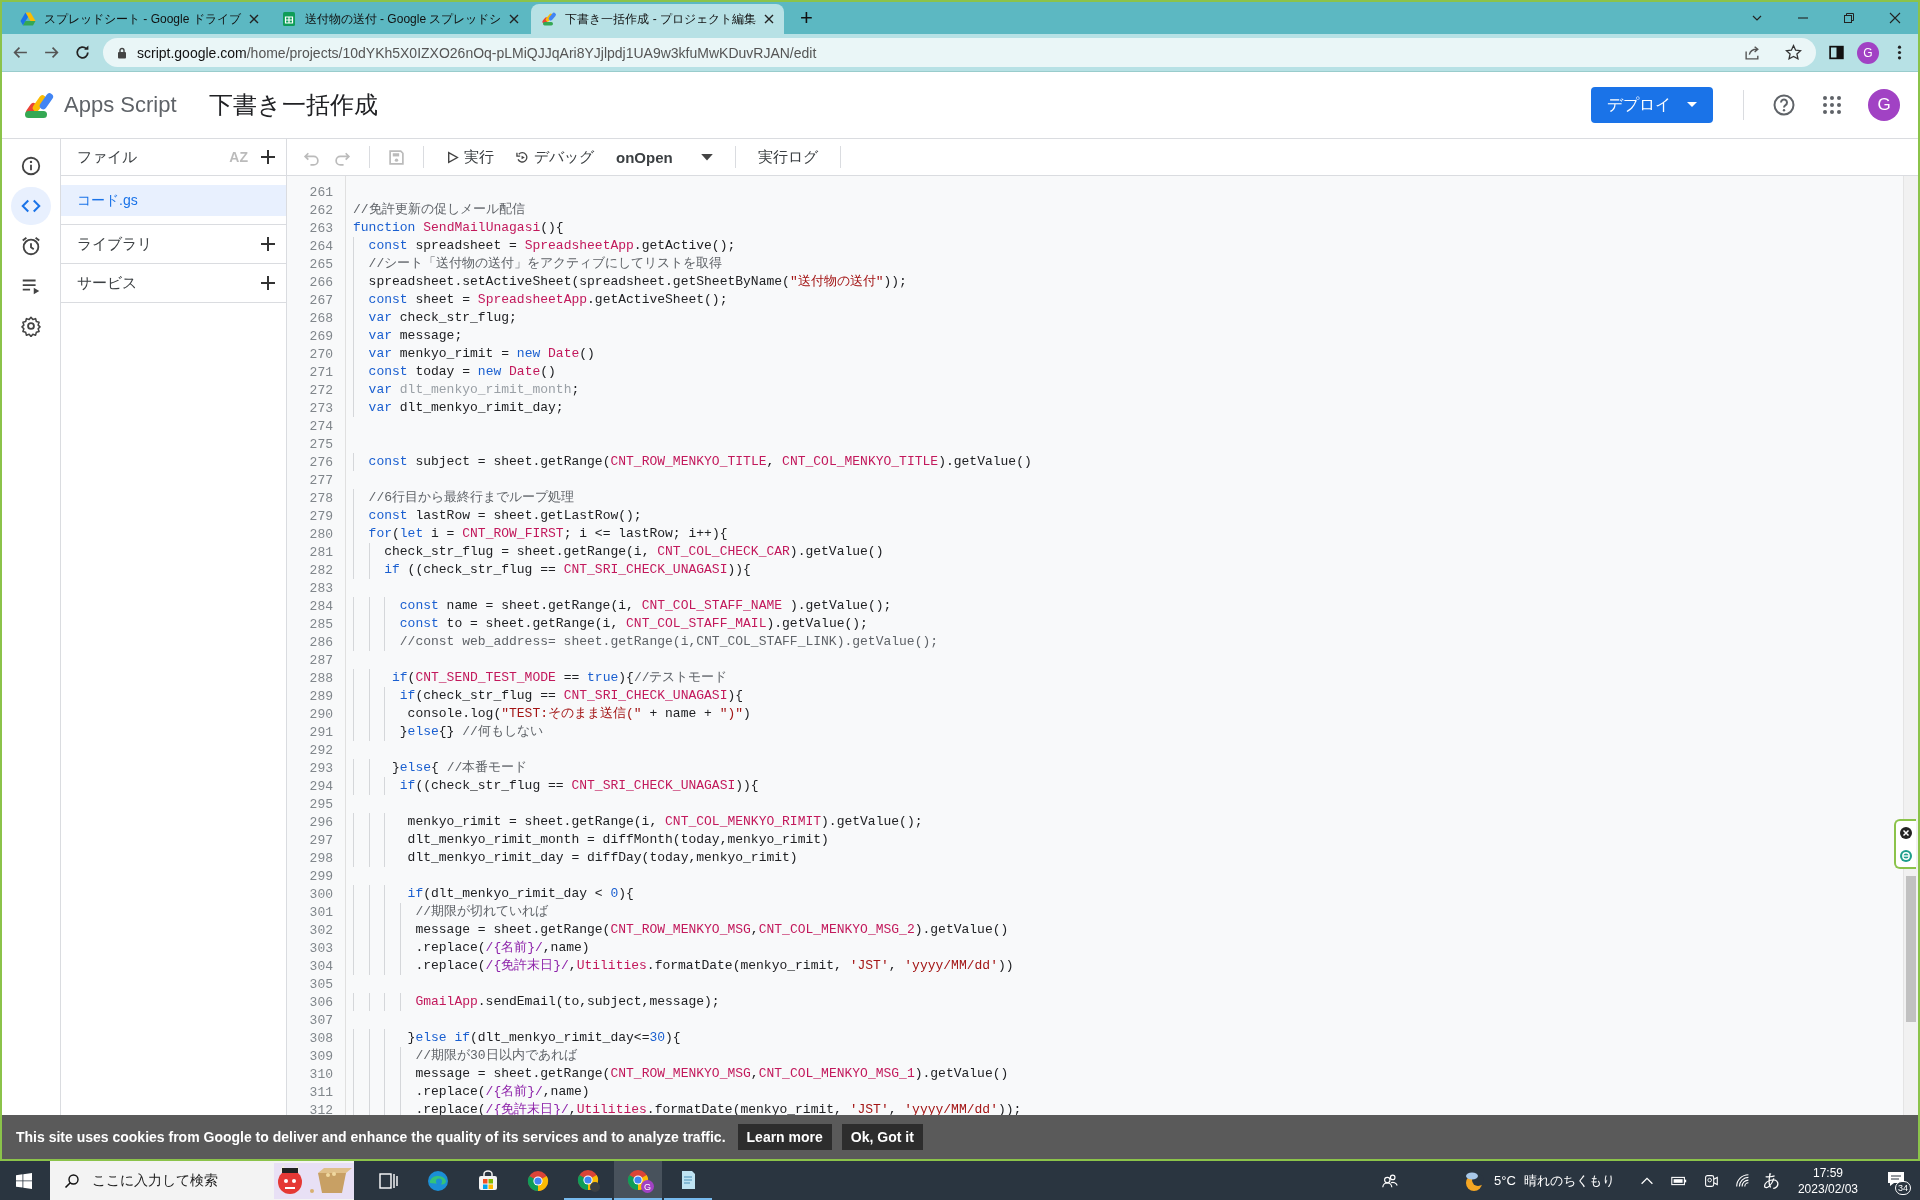  What do you see at coordinates (452, 157) in the screenshot?
I see `play-icon` at bounding box center [452, 157].